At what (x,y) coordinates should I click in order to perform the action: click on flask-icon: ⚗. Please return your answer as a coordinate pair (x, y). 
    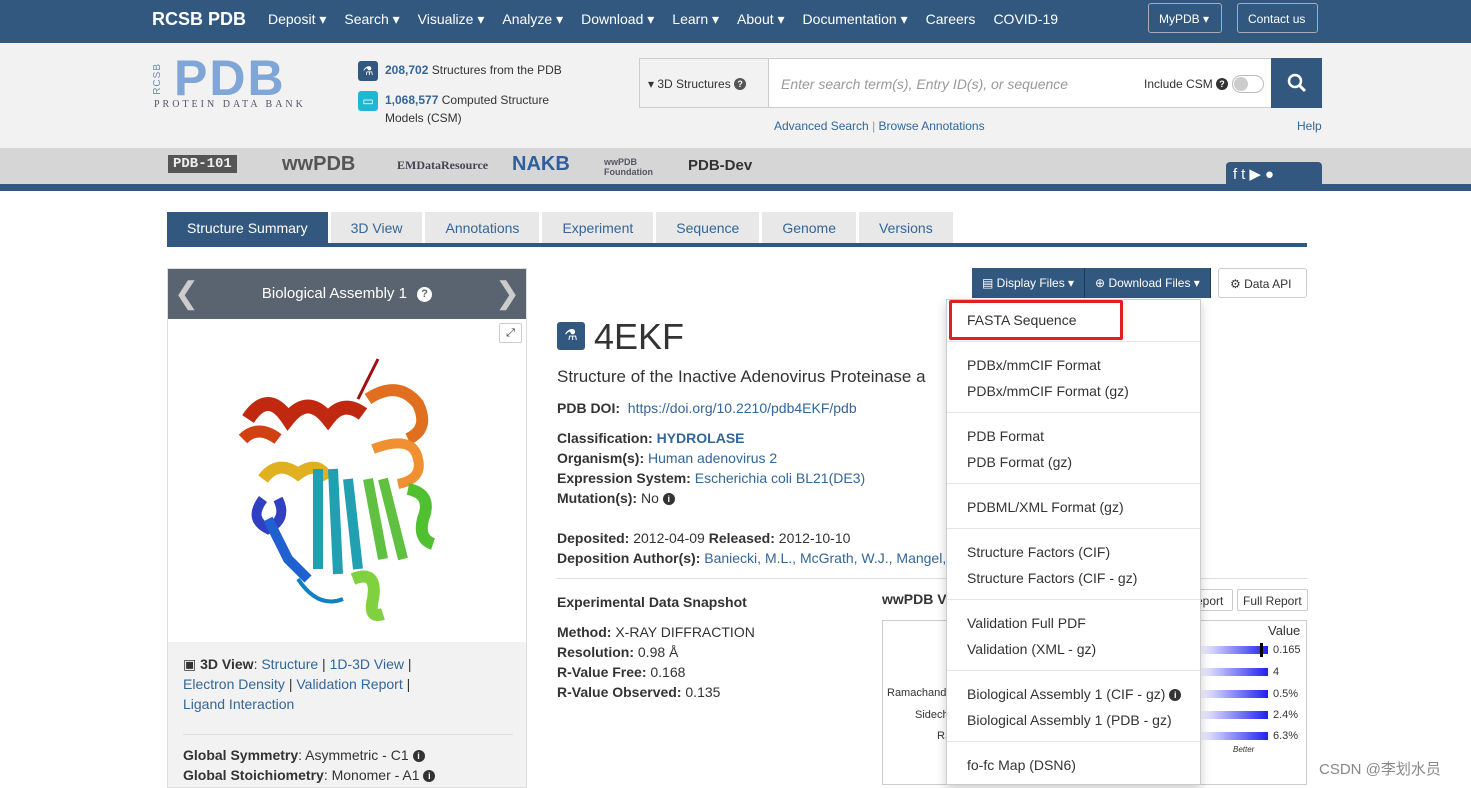
    Looking at the image, I should click on (571, 336).